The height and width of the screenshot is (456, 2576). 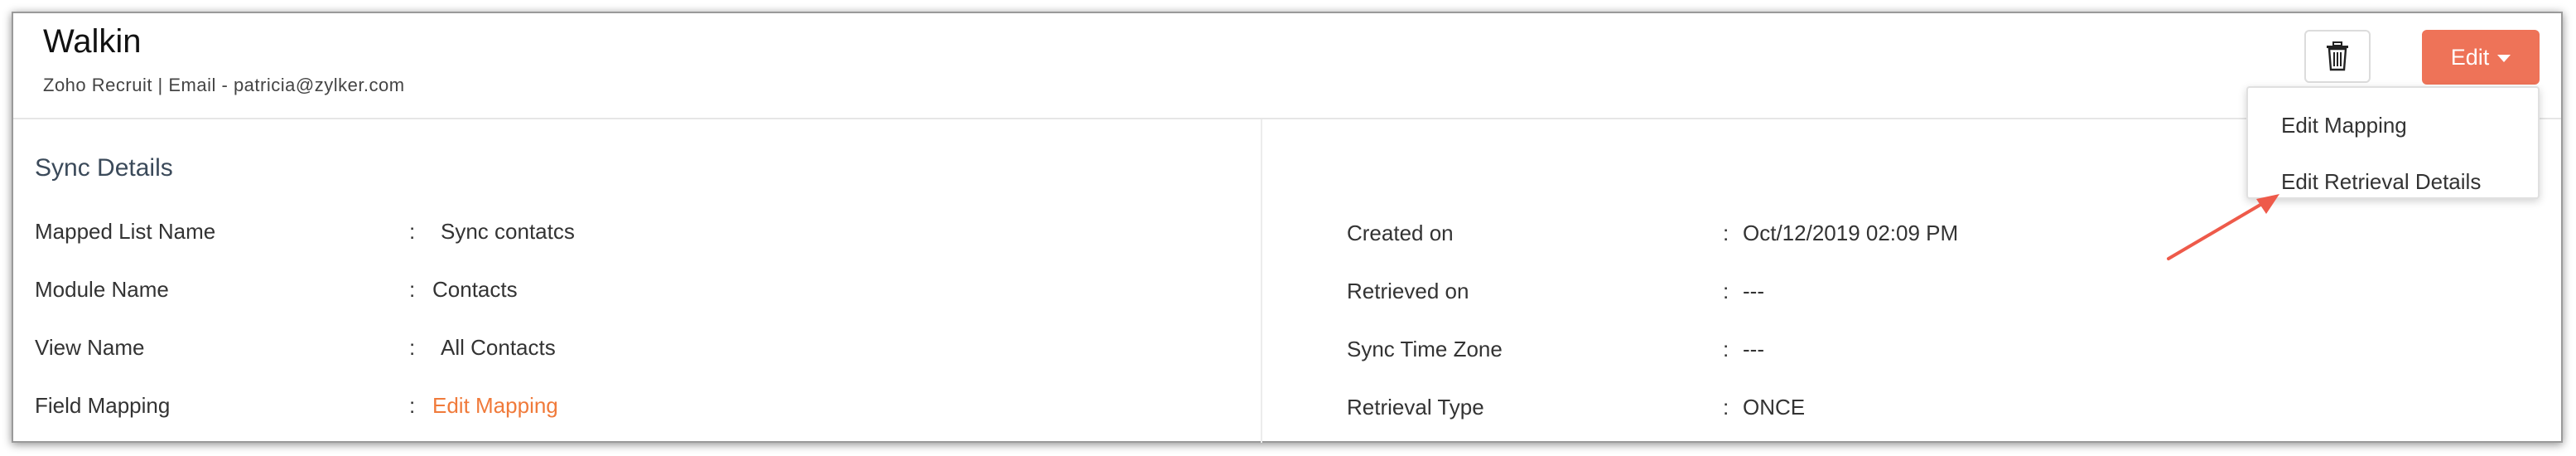 What do you see at coordinates (102, 289) in the screenshot?
I see `field-label-module-name: Module Name` at bounding box center [102, 289].